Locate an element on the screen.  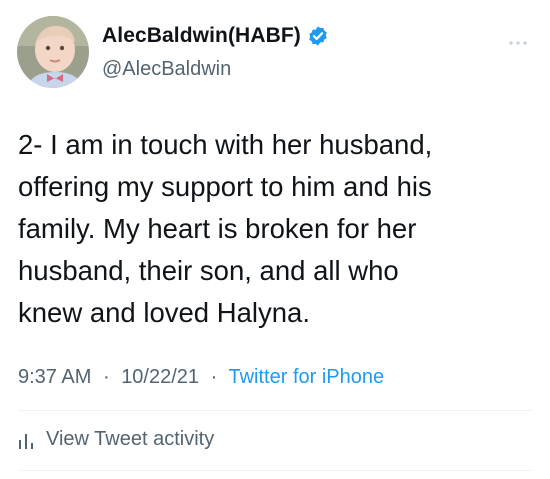
tweet-line: family. My heart is broken for her is located at coordinates (217, 228).